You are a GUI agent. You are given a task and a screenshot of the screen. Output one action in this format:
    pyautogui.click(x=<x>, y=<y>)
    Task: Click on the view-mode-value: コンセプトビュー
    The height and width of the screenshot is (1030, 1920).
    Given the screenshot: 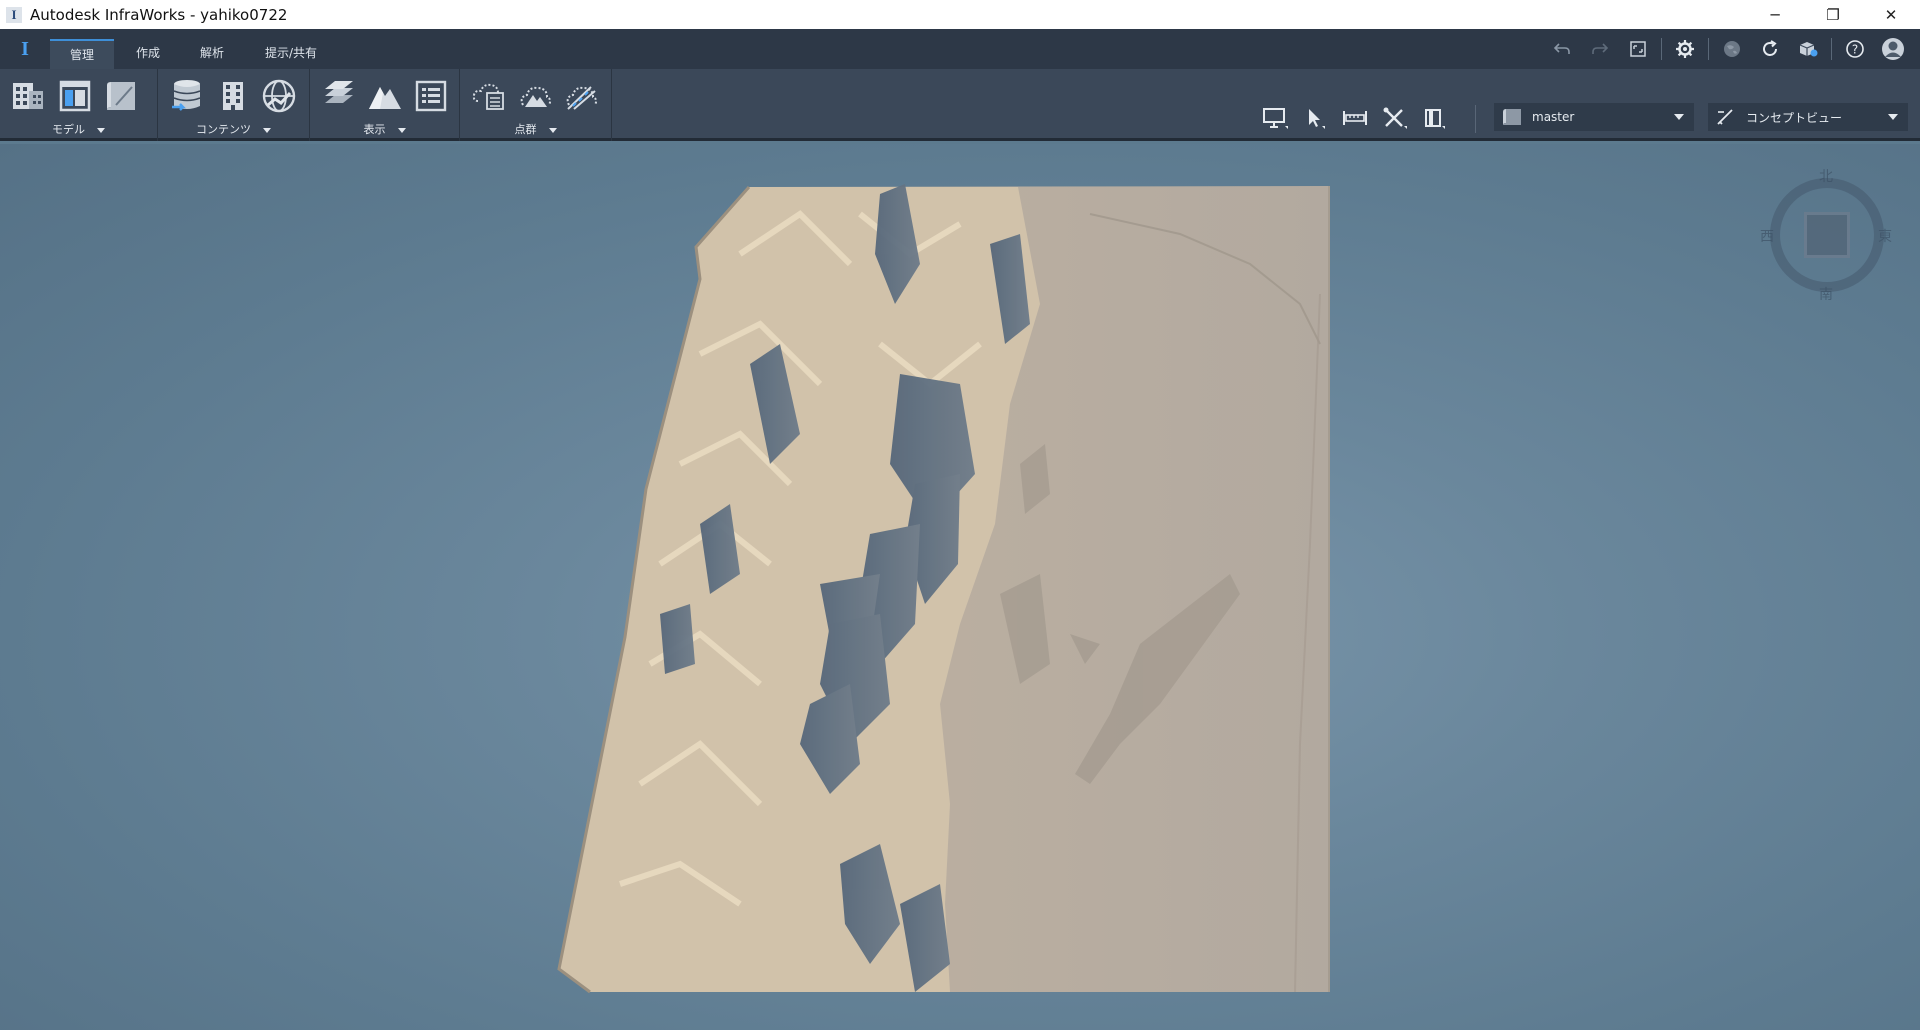 What is the action you would take?
    pyautogui.click(x=1794, y=117)
    